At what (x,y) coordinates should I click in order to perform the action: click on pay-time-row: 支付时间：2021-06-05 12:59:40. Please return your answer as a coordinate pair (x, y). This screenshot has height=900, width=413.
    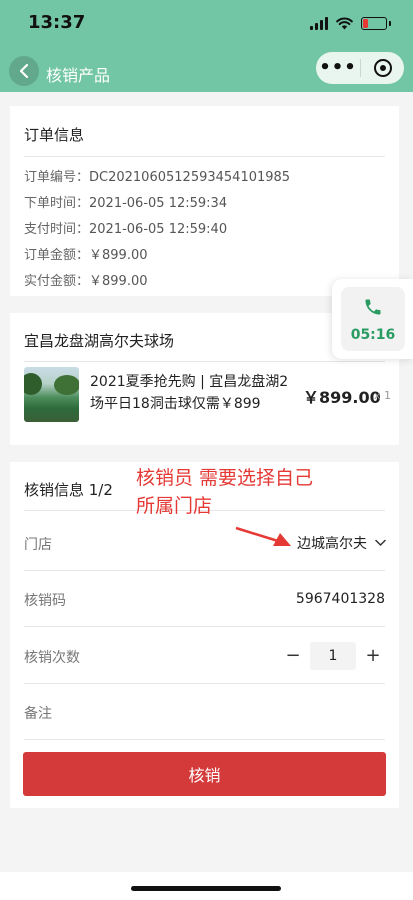
    Looking at the image, I should click on (125, 227).